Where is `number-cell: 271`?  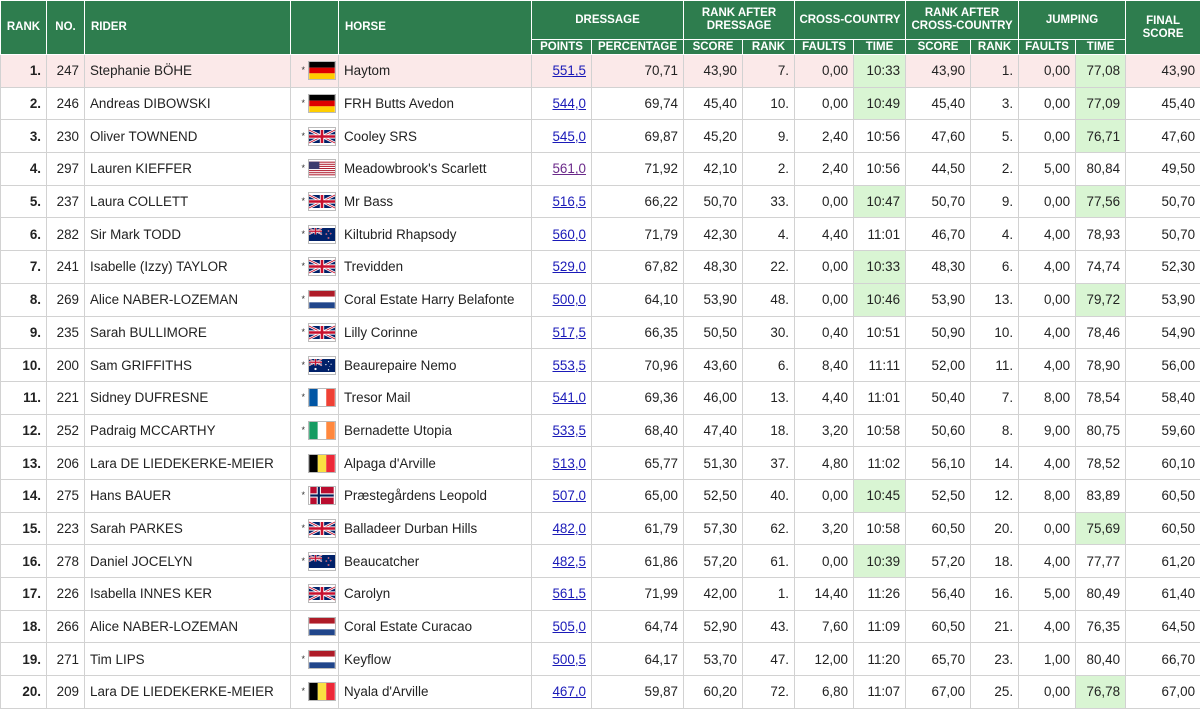
number-cell: 271 is located at coordinates (65, 659).